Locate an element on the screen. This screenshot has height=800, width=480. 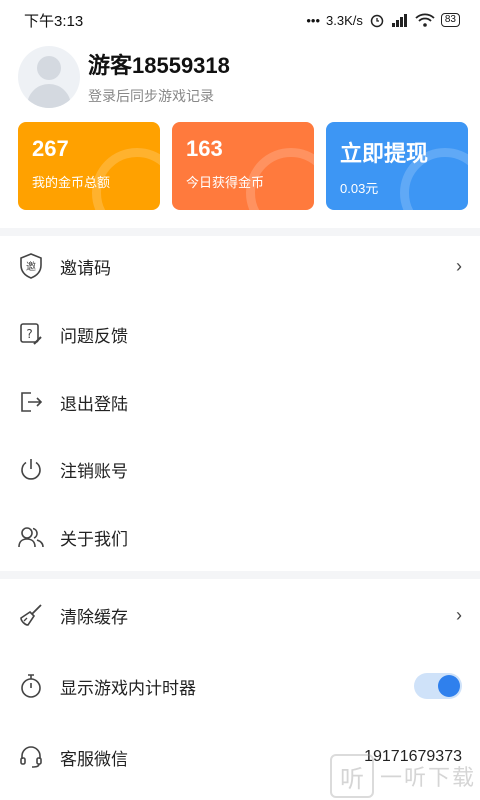
menu-item-clear-cache: 清除缓存 › is located at coordinates (240, 615).